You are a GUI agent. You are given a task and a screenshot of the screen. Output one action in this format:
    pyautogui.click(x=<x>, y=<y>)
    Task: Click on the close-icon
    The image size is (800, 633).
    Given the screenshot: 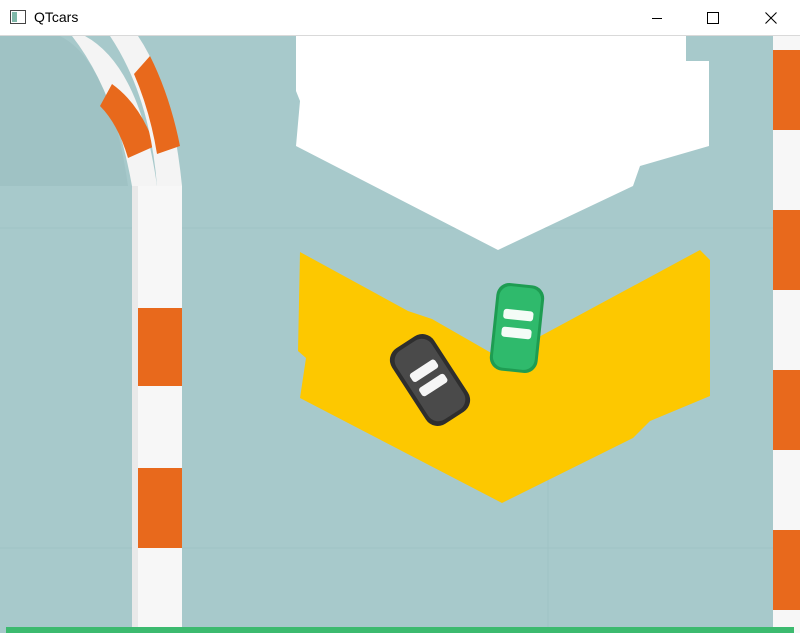 What is the action you would take?
    pyautogui.click(x=771, y=17)
    